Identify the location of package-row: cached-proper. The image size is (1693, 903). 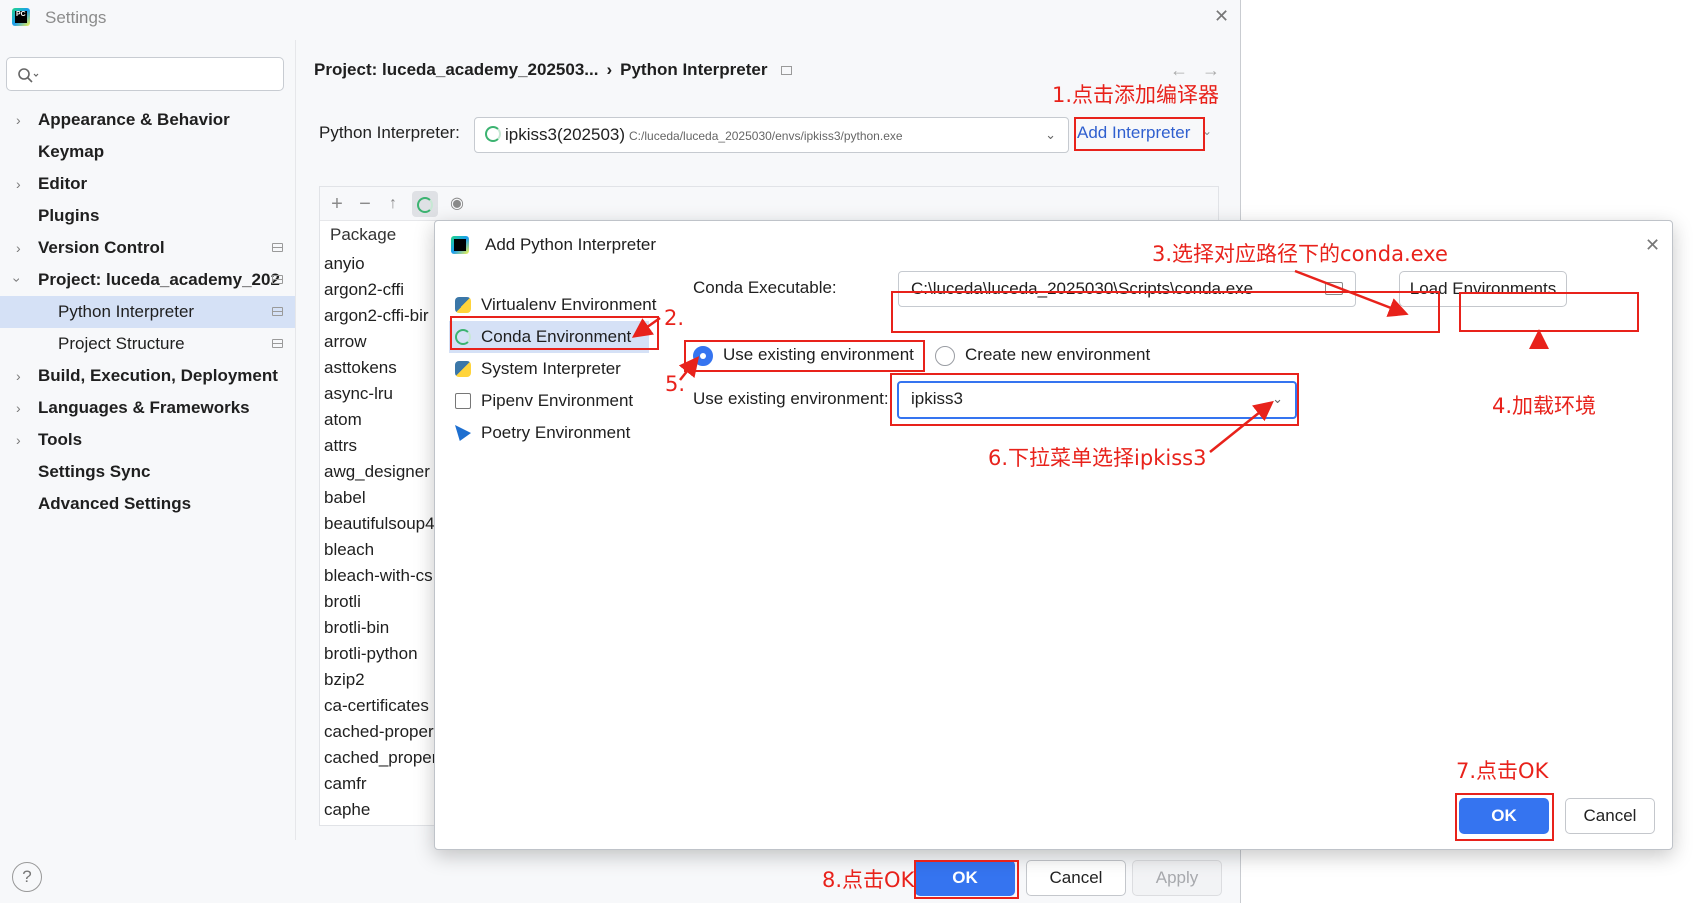
(380, 732).